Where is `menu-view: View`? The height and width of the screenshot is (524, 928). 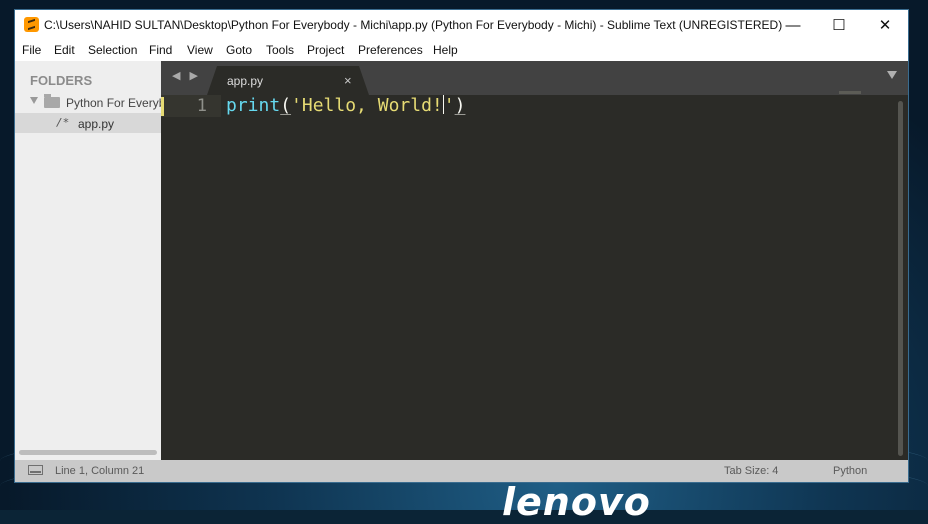
menu-view: View is located at coordinates (200, 50).